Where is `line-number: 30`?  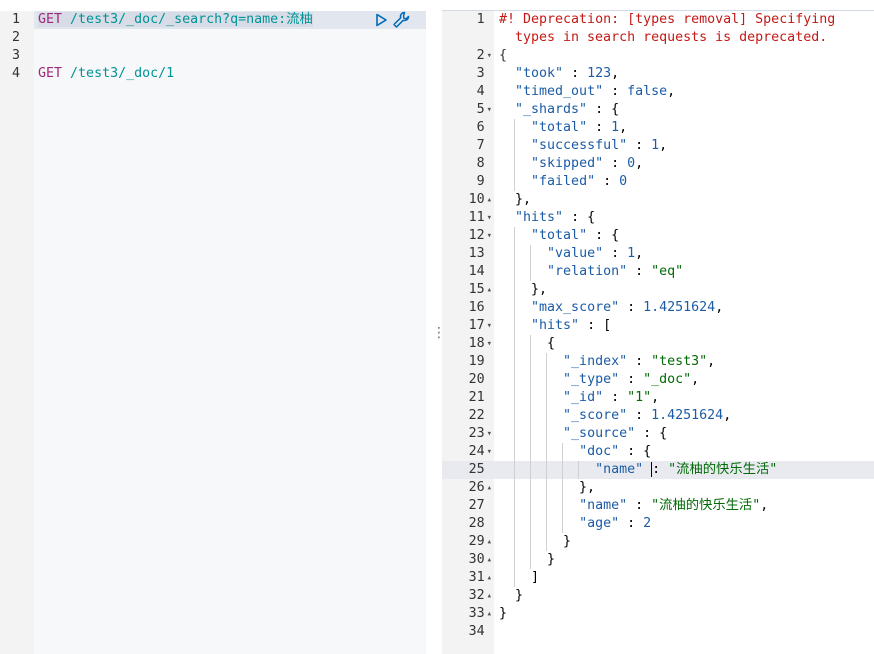 line-number: 30 is located at coordinates (476, 559).